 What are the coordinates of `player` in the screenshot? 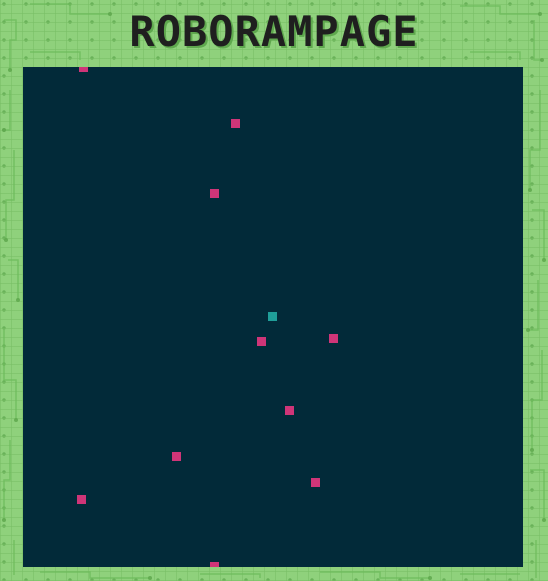 It's located at (272, 316).